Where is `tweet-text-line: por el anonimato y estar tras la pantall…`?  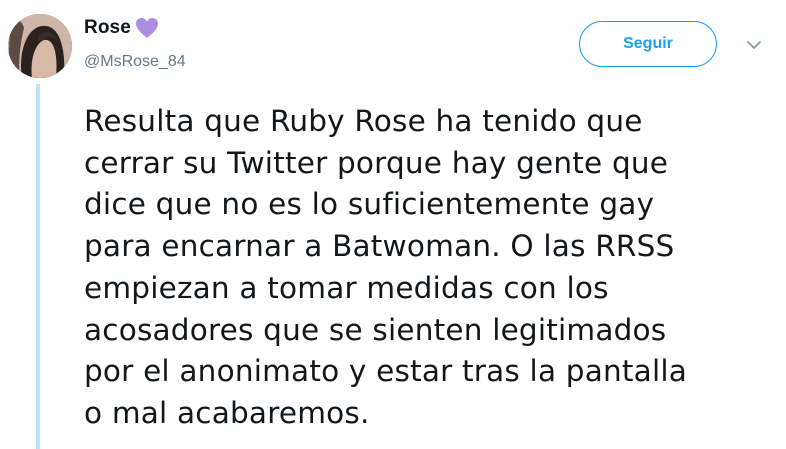 tweet-text-line: por el anonimato y estar tras la pantall… is located at coordinates (386, 371).